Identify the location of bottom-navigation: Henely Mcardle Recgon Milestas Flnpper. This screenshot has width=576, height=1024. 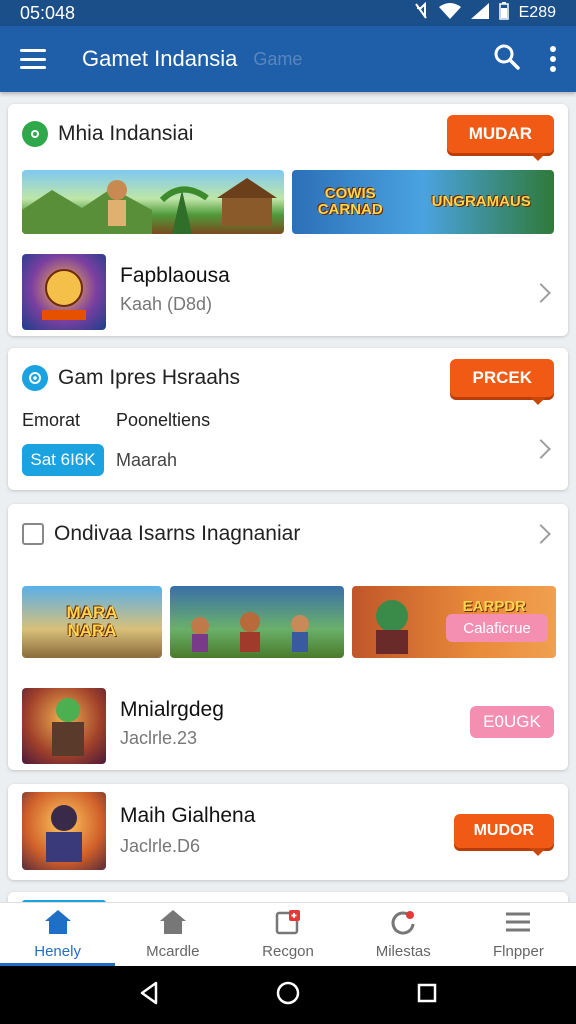
(288, 934).